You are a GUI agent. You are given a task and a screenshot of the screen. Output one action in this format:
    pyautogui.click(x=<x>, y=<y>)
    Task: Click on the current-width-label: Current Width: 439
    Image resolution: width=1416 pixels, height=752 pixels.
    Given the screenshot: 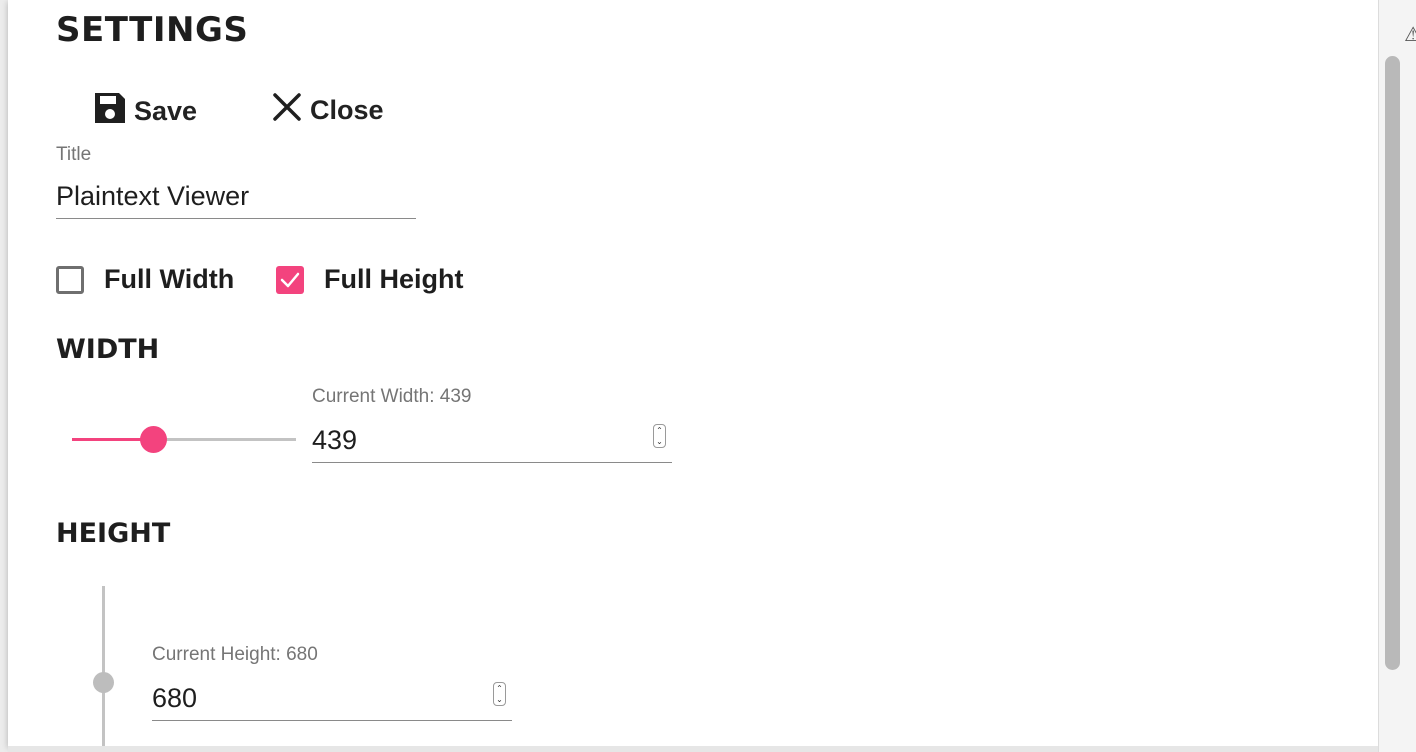 What is the action you would take?
    pyautogui.click(x=392, y=396)
    